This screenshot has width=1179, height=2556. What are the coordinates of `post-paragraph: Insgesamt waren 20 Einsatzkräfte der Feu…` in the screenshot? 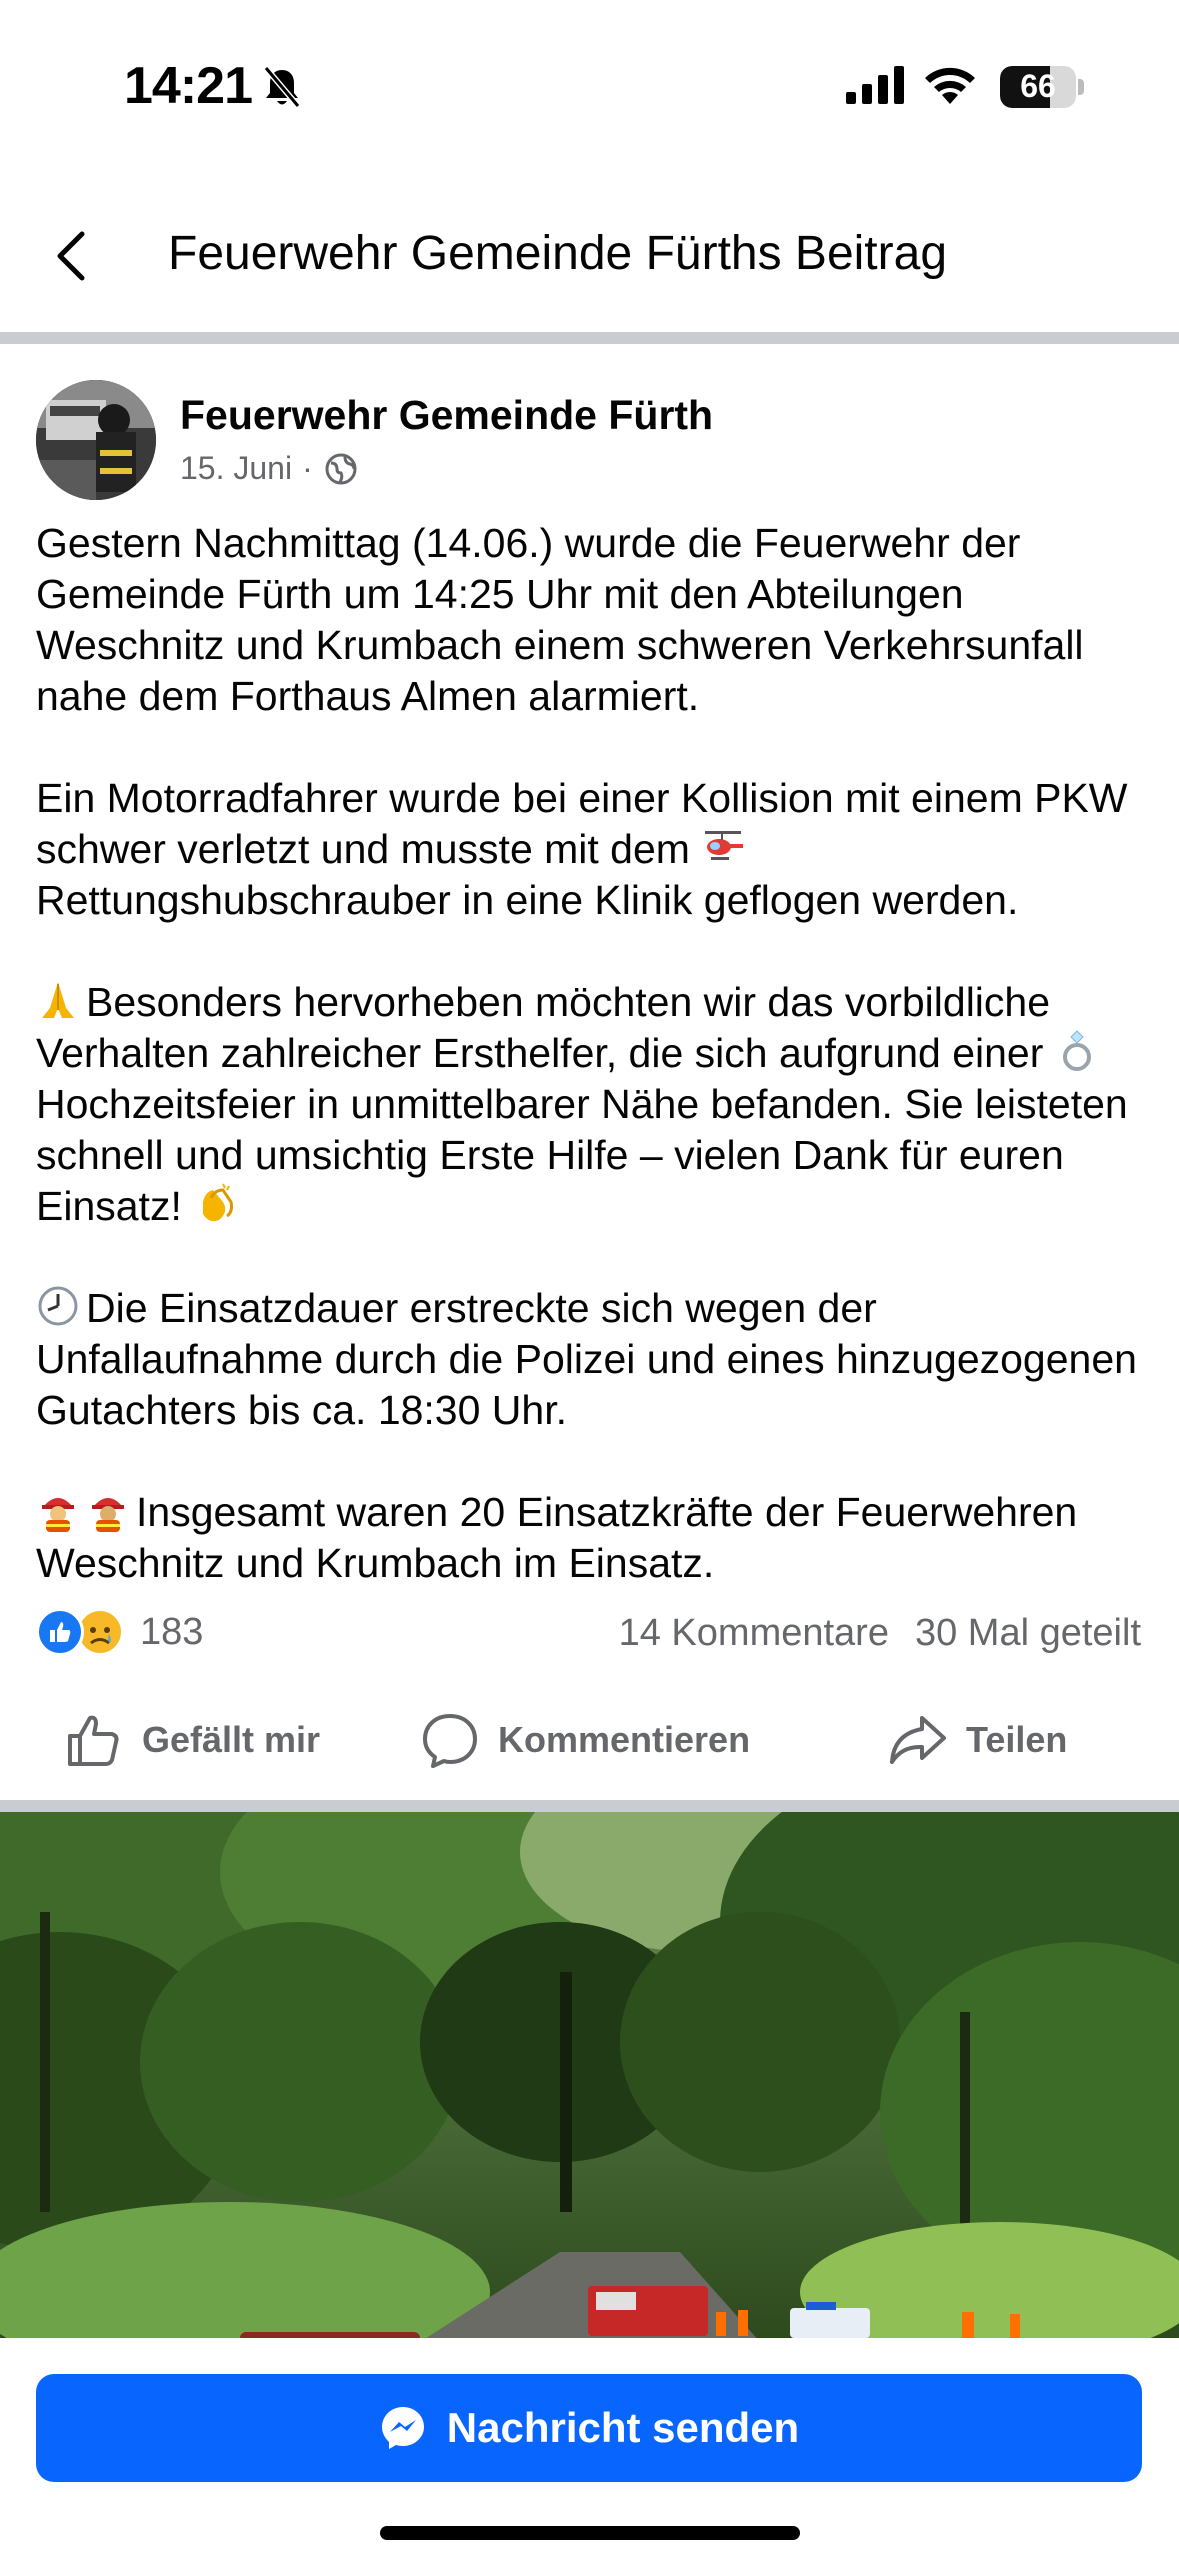 It's located at (591, 1538).